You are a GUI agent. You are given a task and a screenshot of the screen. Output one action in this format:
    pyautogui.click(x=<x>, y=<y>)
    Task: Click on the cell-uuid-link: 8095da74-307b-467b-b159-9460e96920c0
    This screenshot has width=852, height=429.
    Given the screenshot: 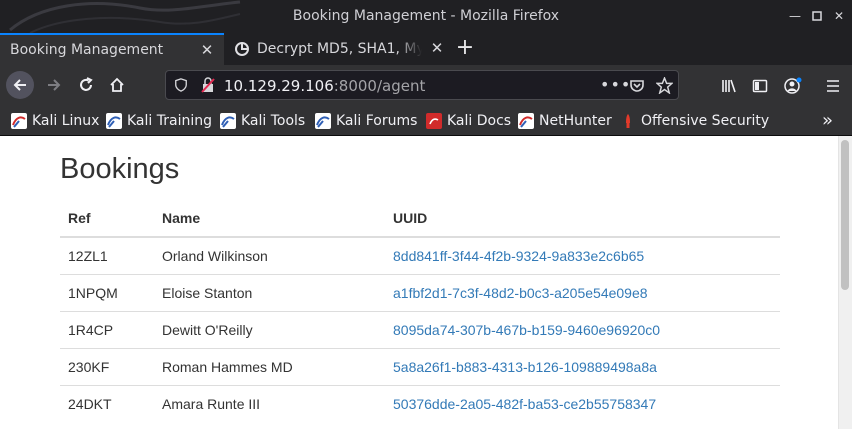 What is the action you would take?
    pyautogui.click(x=582, y=329)
    